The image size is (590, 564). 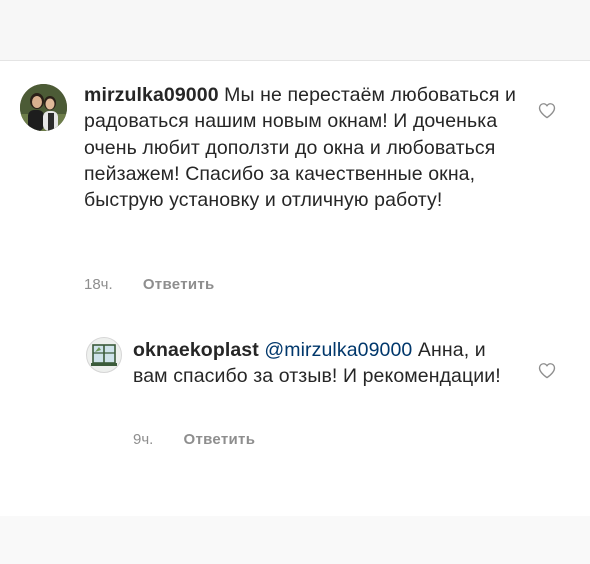 What do you see at coordinates (151, 95) in the screenshot?
I see `comment-username: mirzulka09000` at bounding box center [151, 95].